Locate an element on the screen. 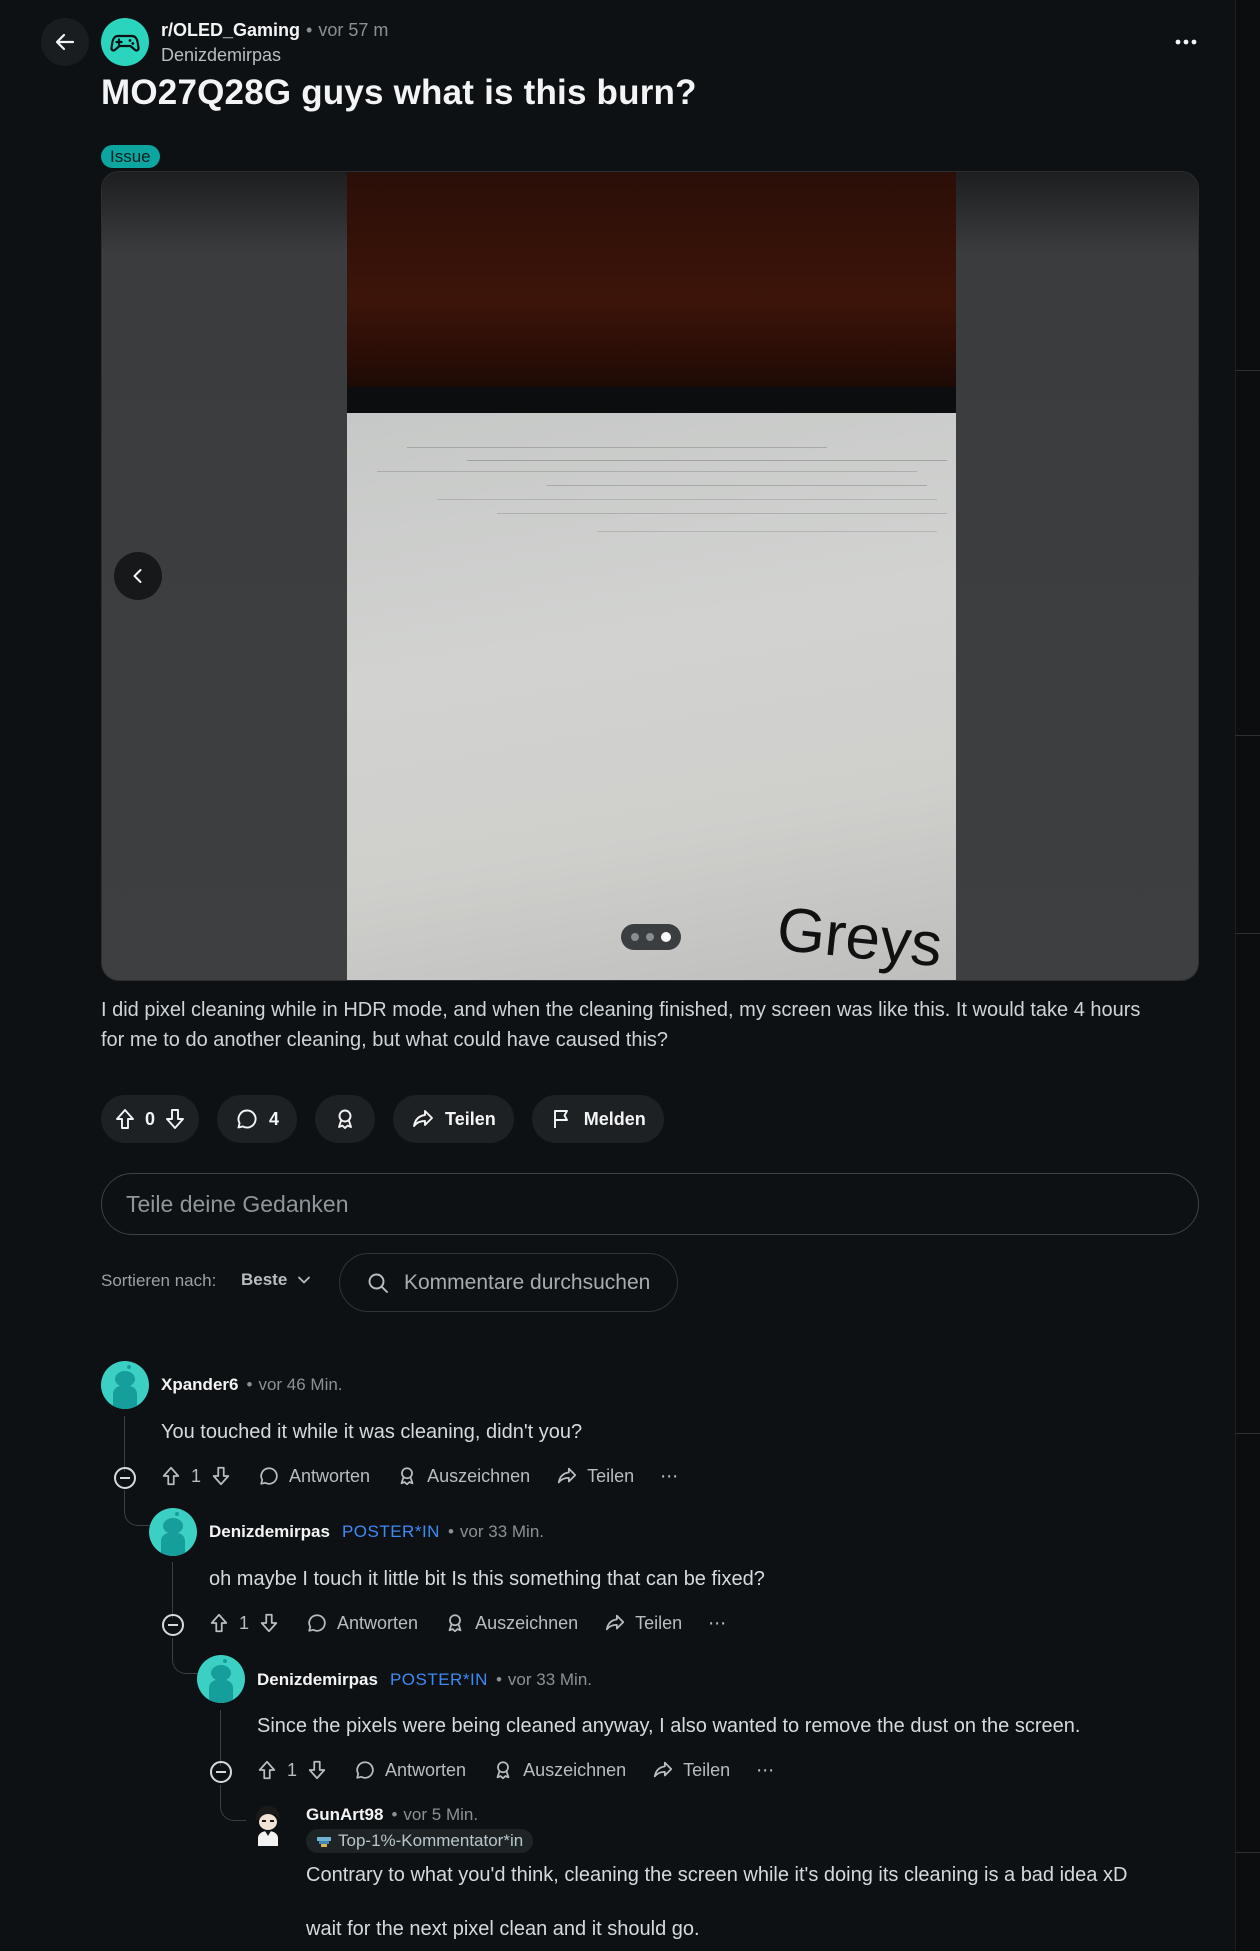 The height and width of the screenshot is (1951, 1260). comment-search is located at coordinates (508, 1282).